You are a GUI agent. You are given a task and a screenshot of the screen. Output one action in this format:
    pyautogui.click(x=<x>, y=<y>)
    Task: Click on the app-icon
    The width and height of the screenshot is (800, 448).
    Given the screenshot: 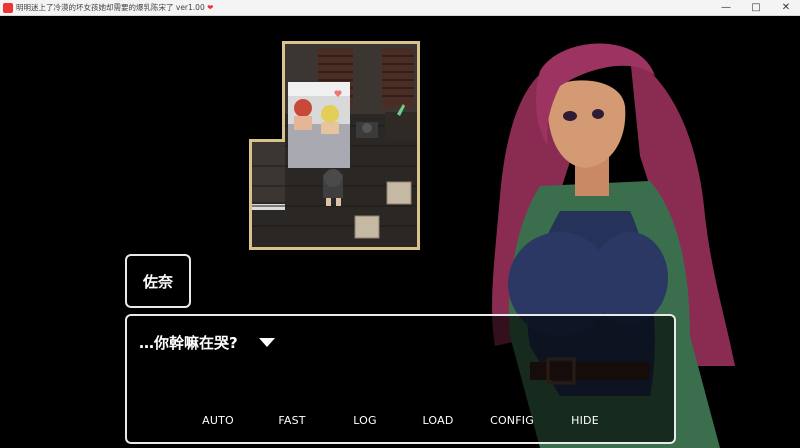 What is the action you would take?
    pyautogui.click(x=8, y=8)
    